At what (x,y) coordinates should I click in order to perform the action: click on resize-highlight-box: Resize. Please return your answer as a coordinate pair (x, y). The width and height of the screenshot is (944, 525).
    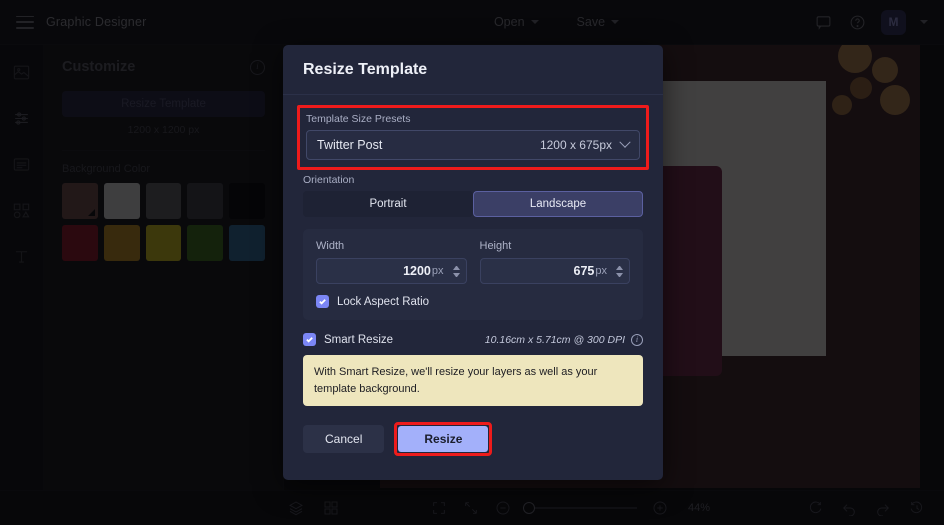
    Looking at the image, I should click on (443, 439).